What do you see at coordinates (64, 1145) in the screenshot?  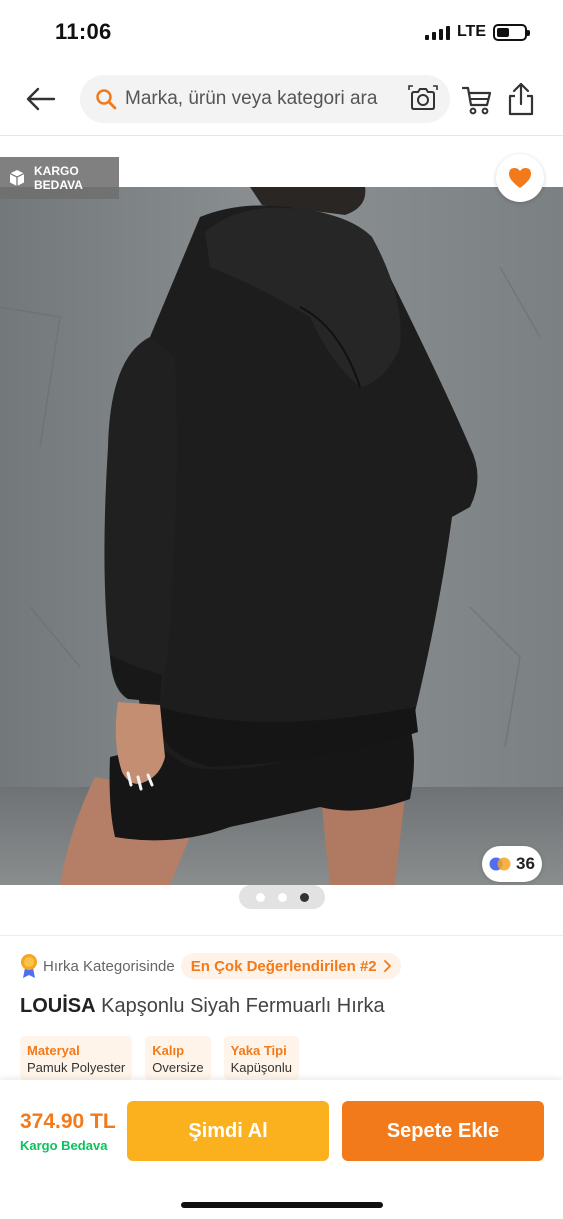 I see `shipping-label: Kargo Bedava` at bounding box center [64, 1145].